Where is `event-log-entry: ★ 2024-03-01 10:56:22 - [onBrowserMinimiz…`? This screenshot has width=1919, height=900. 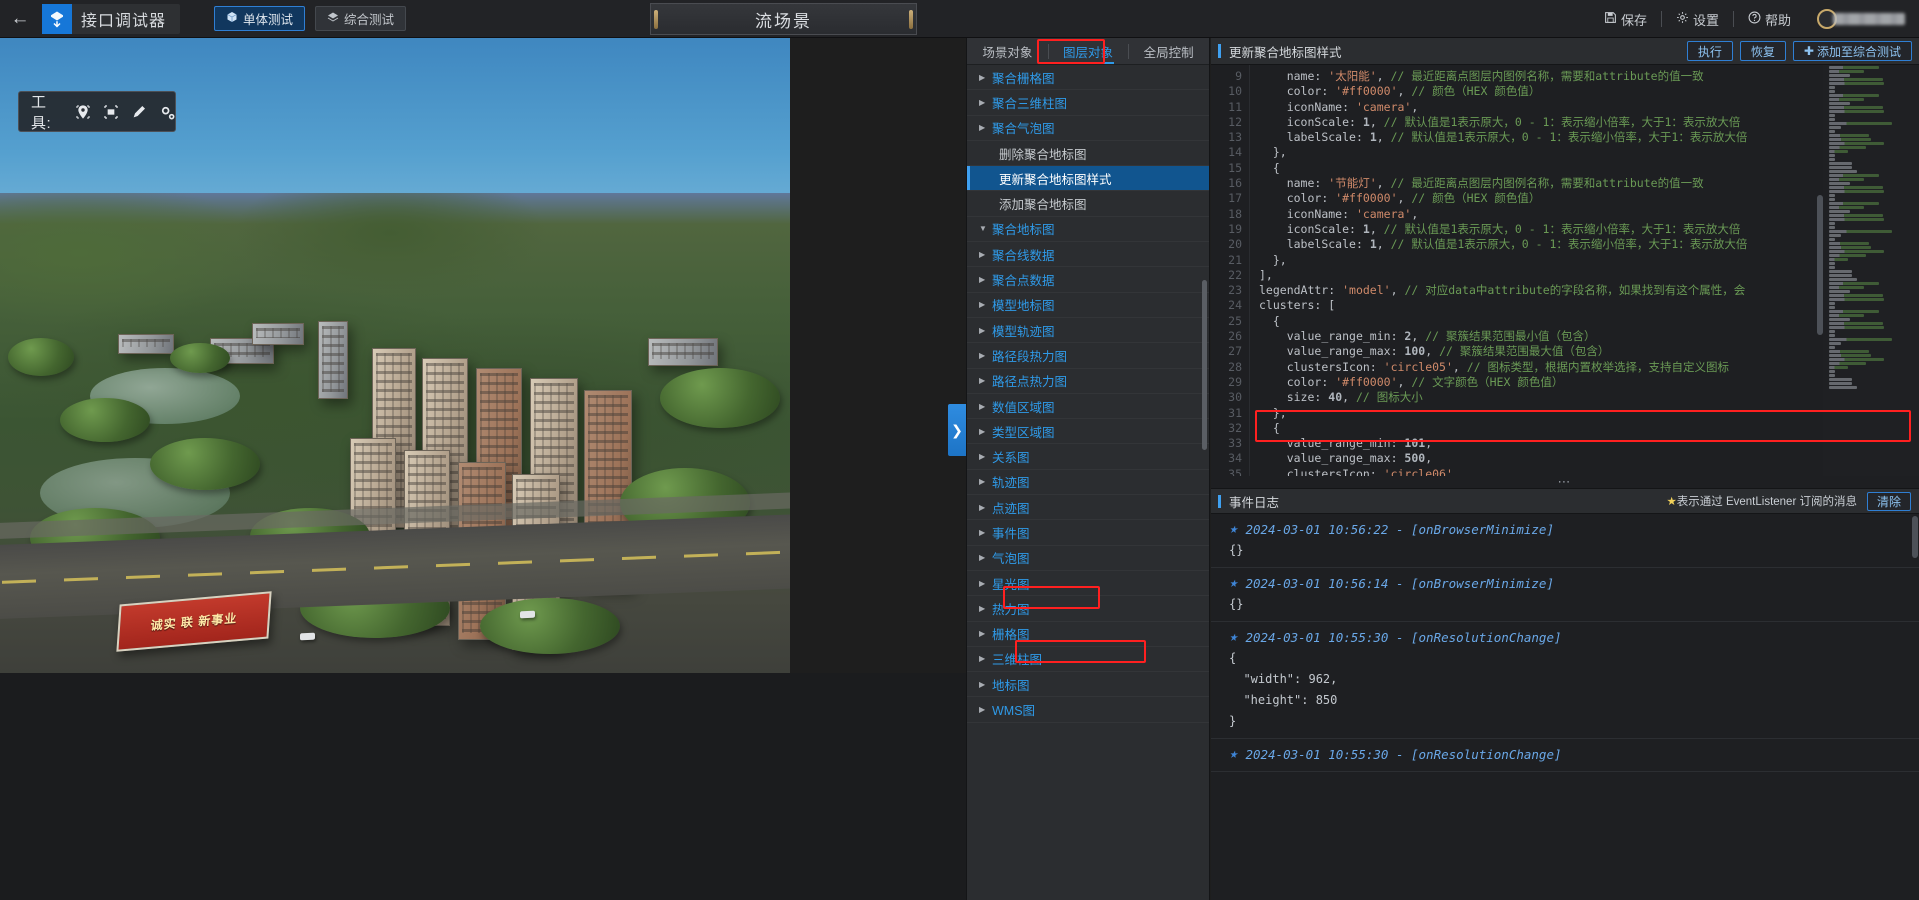
event-log-entry: ★ 2024-03-01 10:56:22 - [onBrowserMinimiz… is located at coordinates (1565, 541).